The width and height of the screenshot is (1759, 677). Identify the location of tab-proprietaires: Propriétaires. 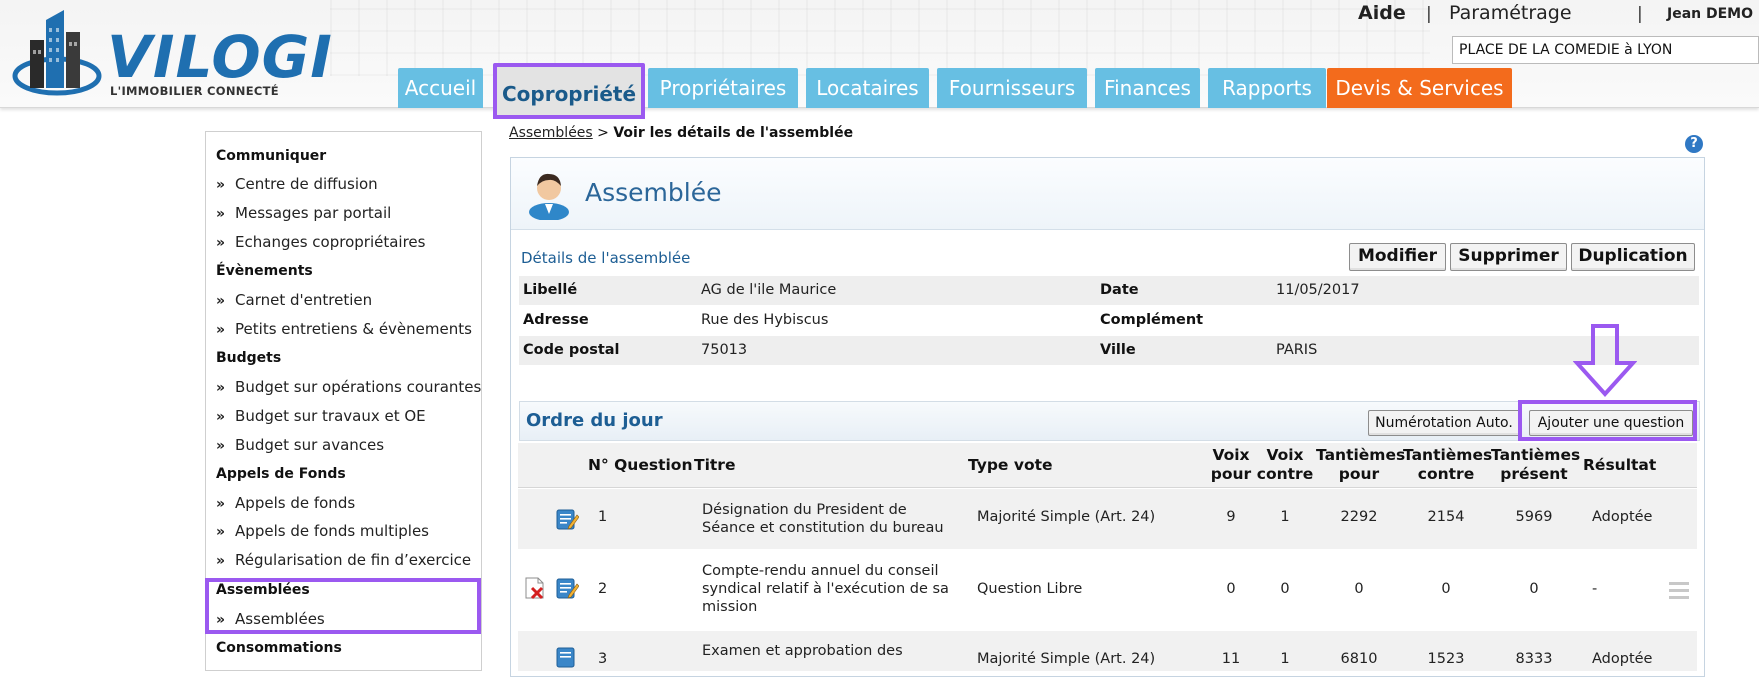
(723, 88).